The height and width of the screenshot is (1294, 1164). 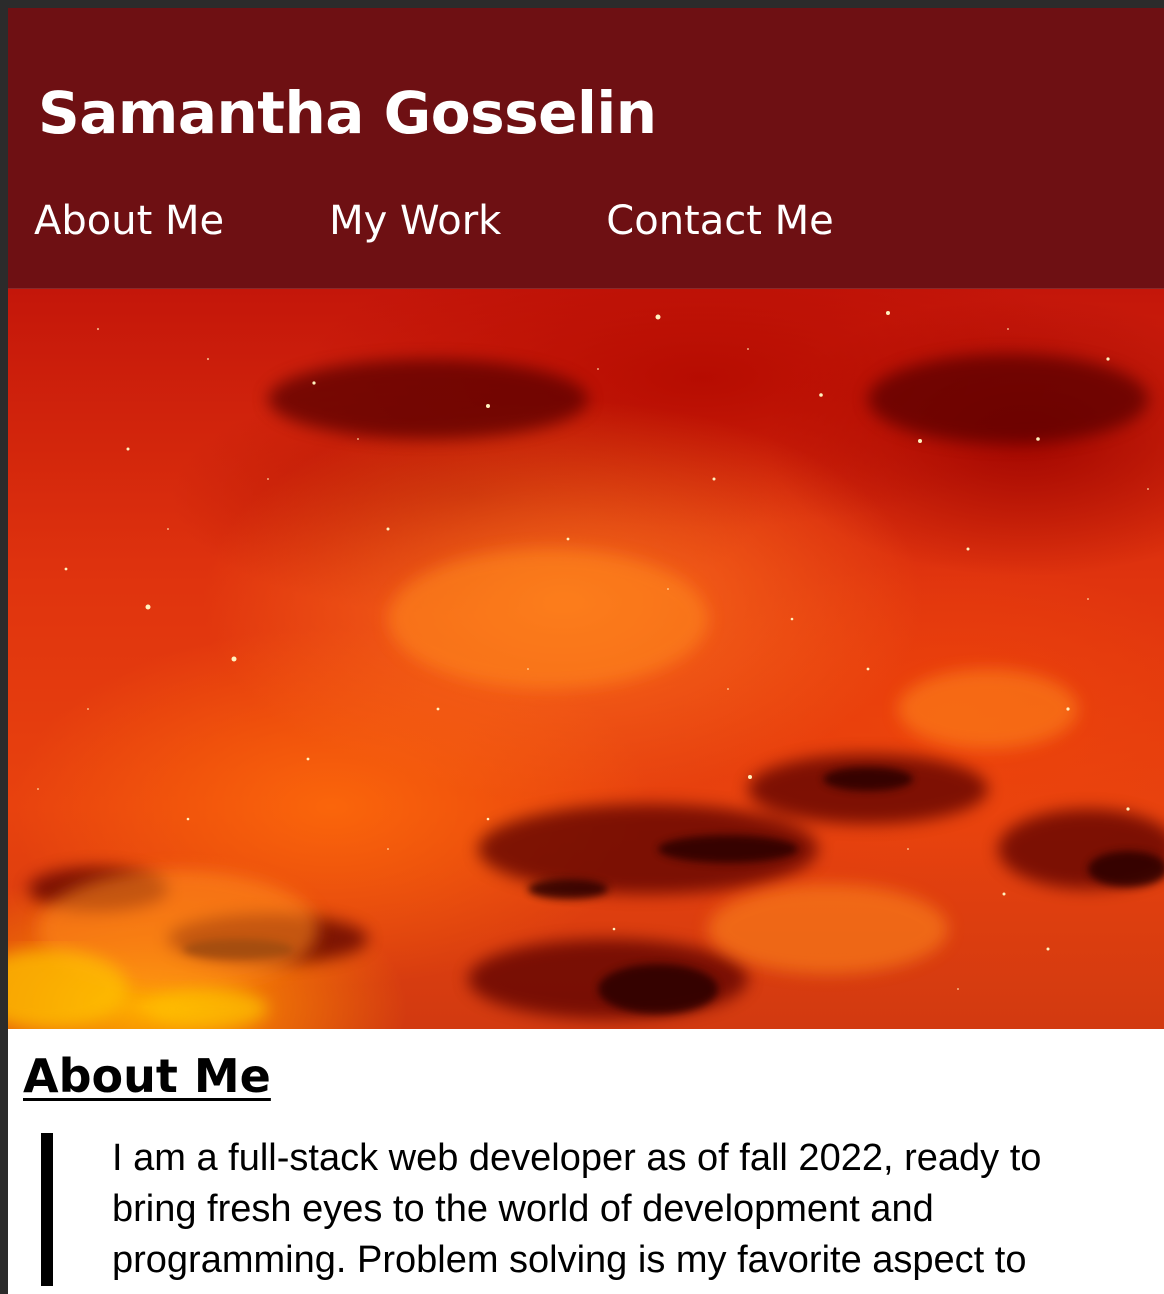 What do you see at coordinates (147, 1076) in the screenshot?
I see `about-heading: About Me` at bounding box center [147, 1076].